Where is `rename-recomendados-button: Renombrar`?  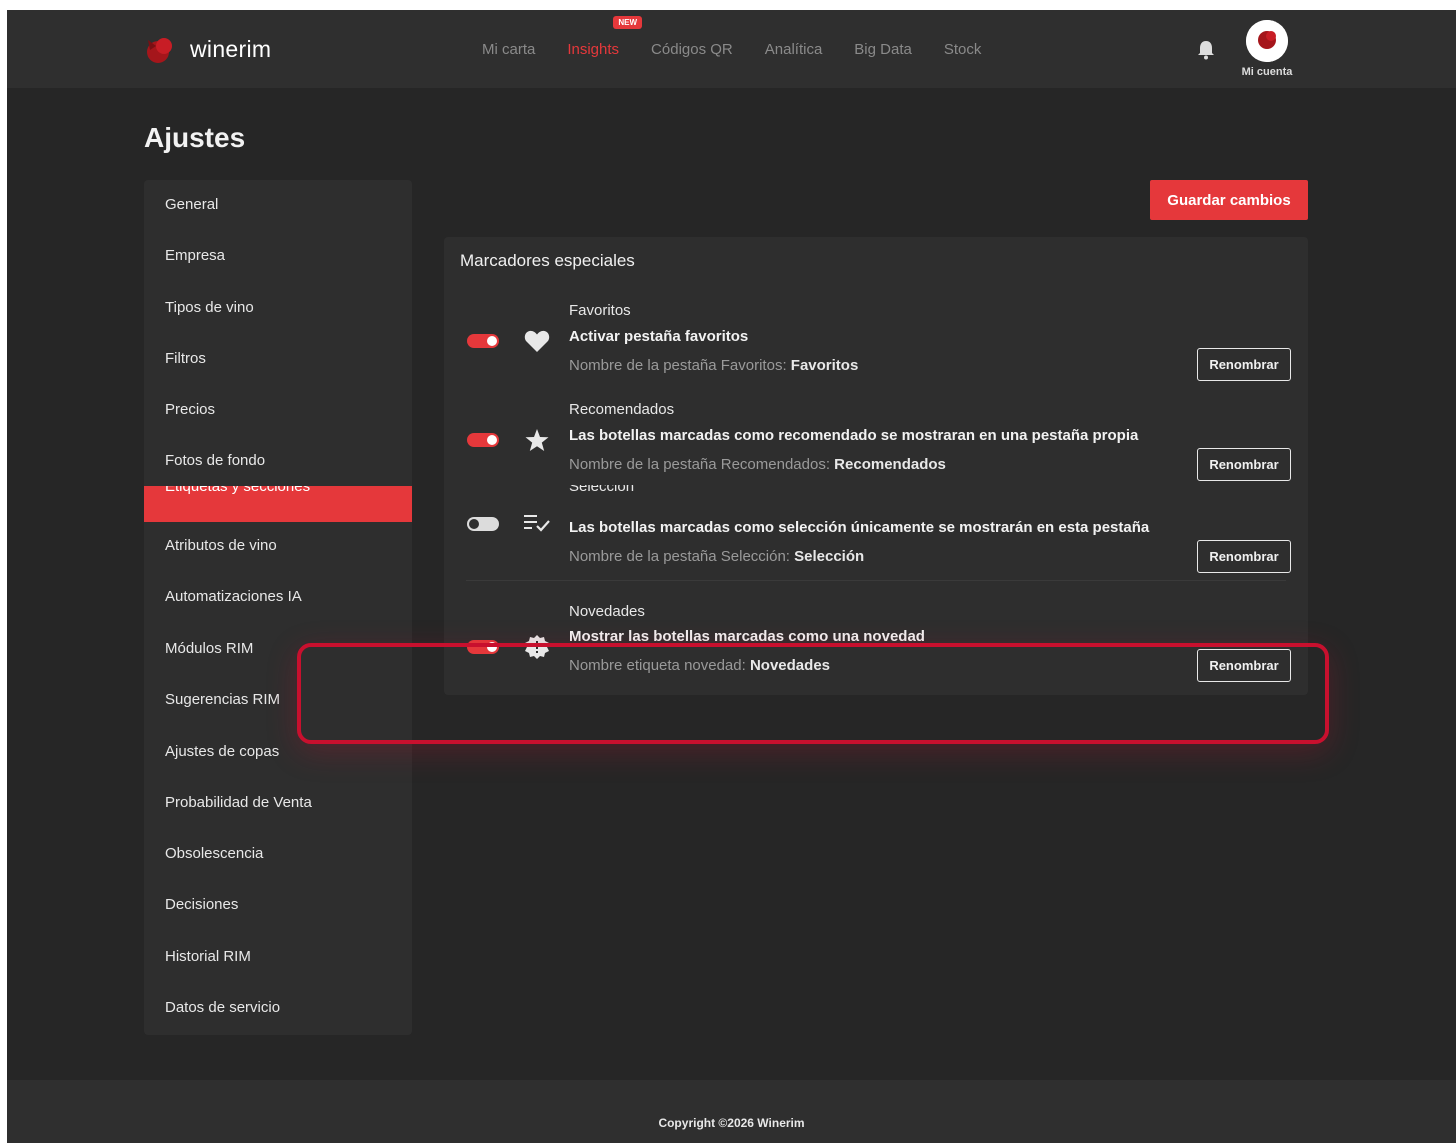 rename-recomendados-button: Renombrar is located at coordinates (1244, 464).